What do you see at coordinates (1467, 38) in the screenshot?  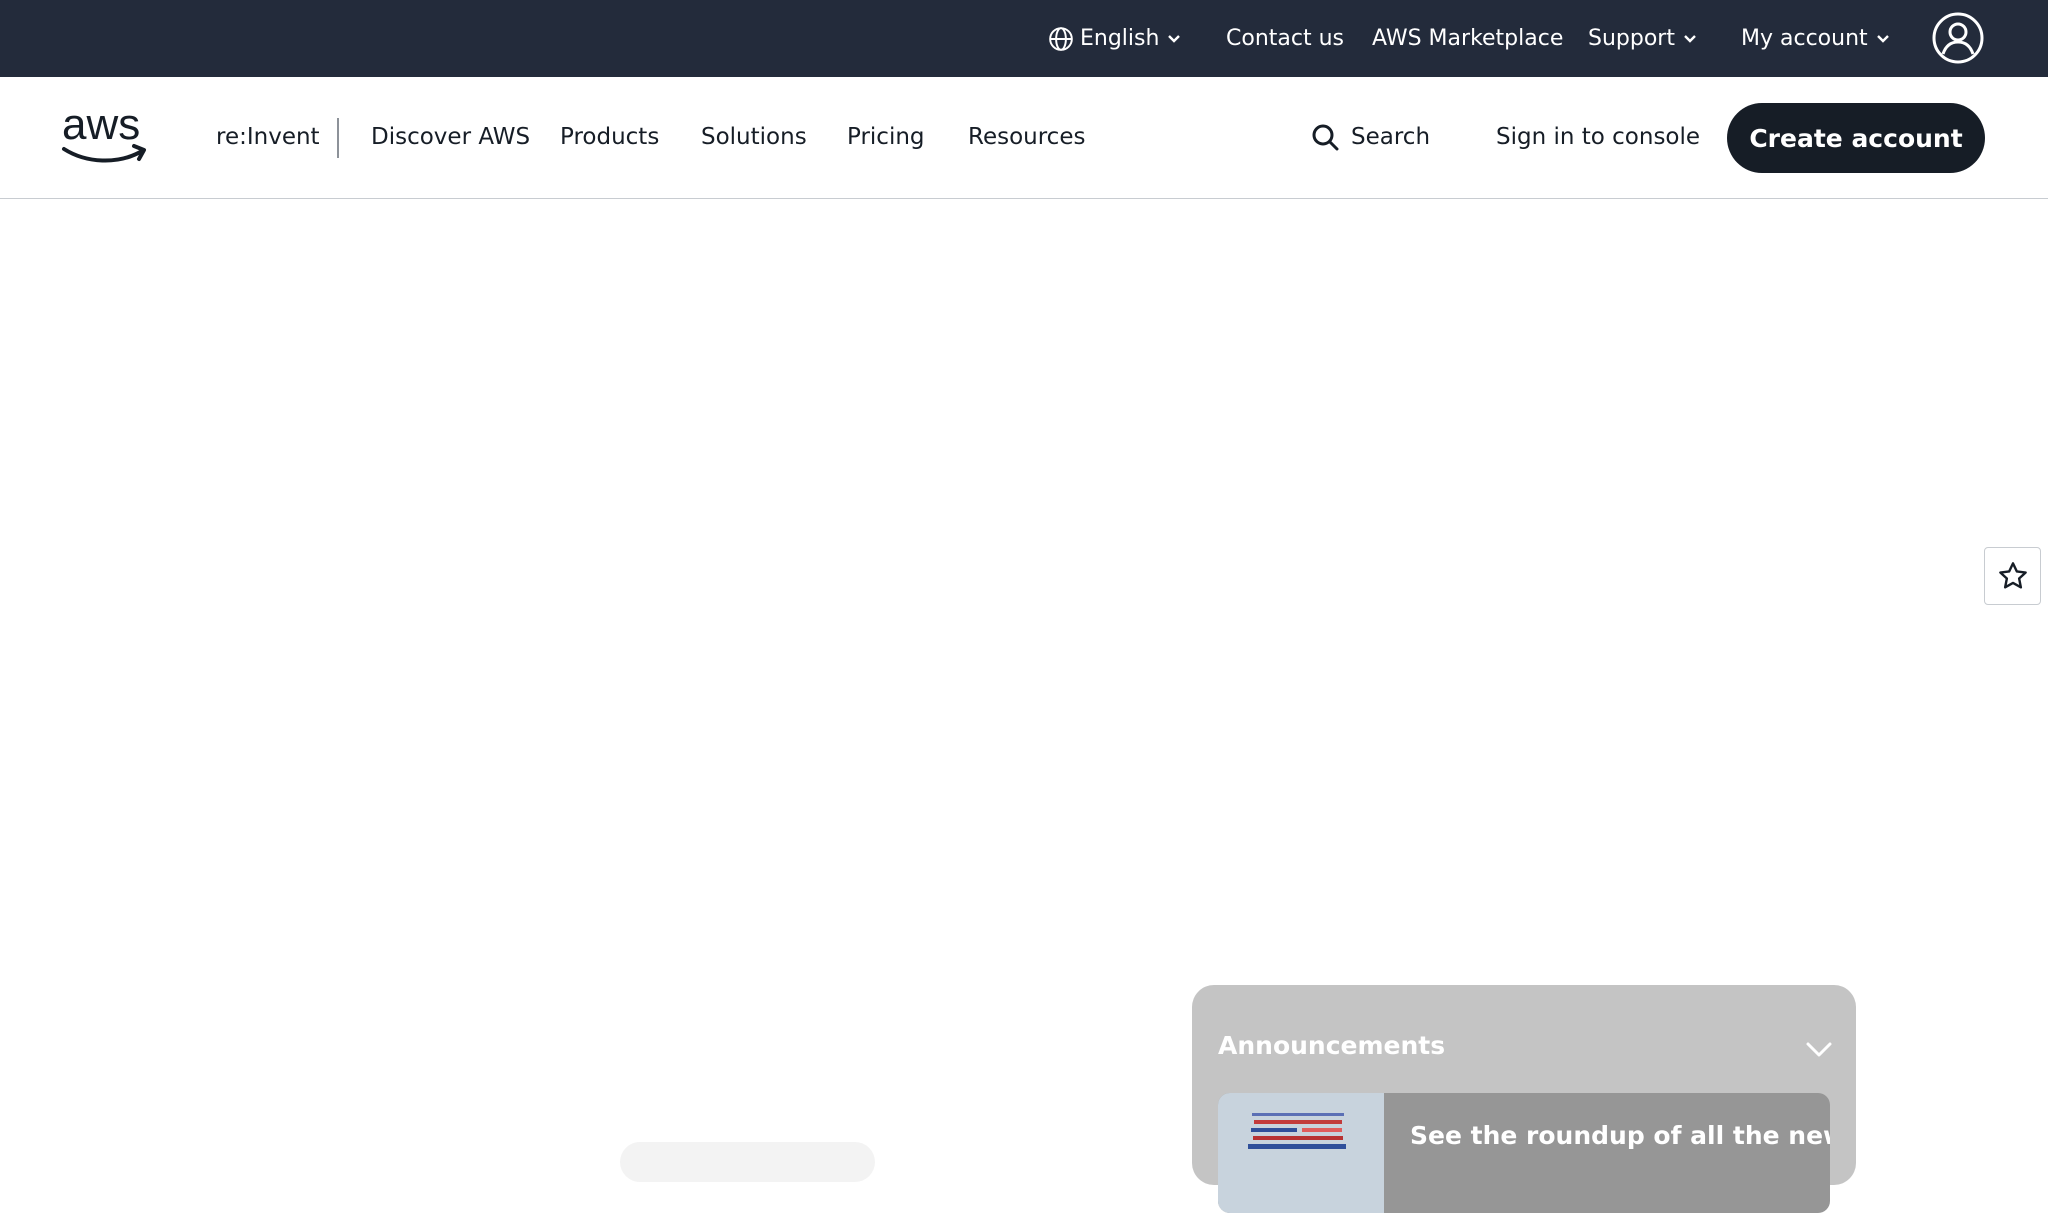 I see `aws-marketplace-link: AWS Marketplace` at bounding box center [1467, 38].